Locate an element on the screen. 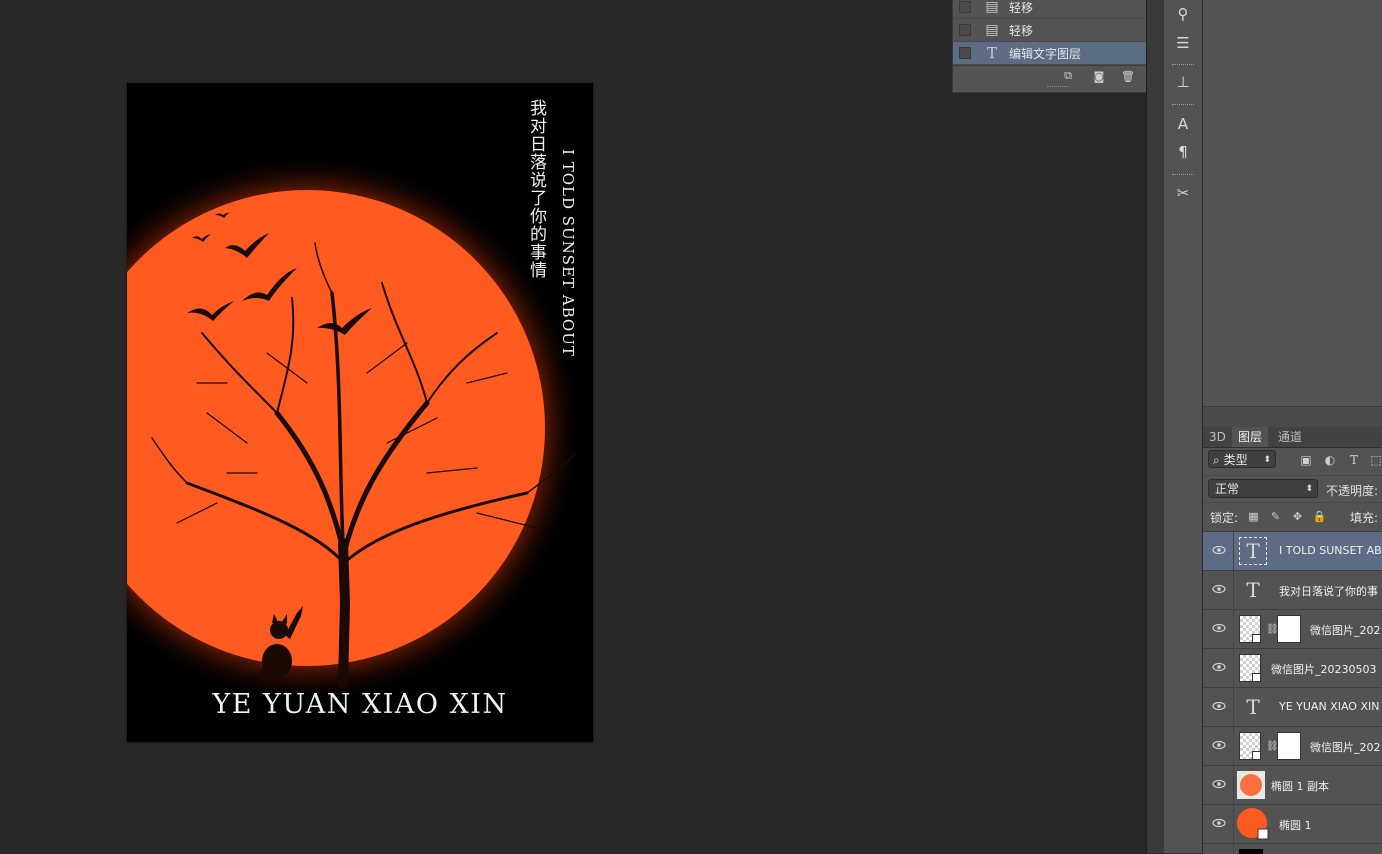 Image resolution: width=1382 pixels, height=854 pixels. search-icon: ⌕ is located at coordinates (1216, 460).